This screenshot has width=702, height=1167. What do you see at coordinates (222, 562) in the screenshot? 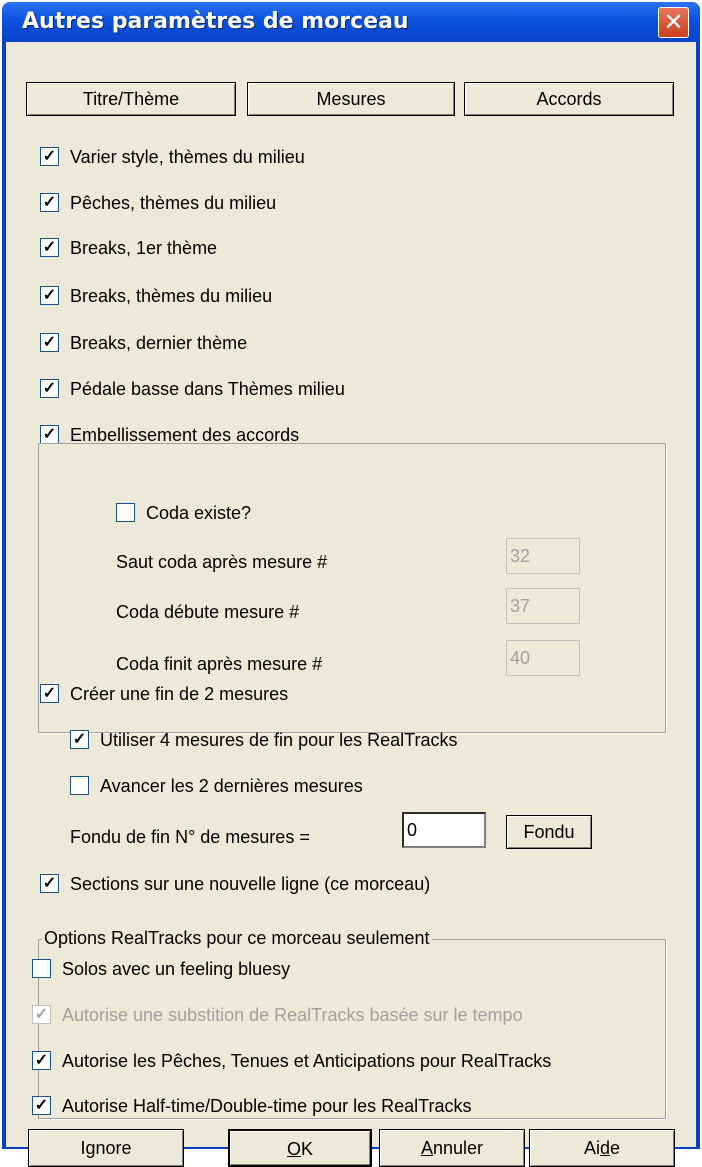
I see `coda-jump-label: Saut coda après mesure #` at bounding box center [222, 562].